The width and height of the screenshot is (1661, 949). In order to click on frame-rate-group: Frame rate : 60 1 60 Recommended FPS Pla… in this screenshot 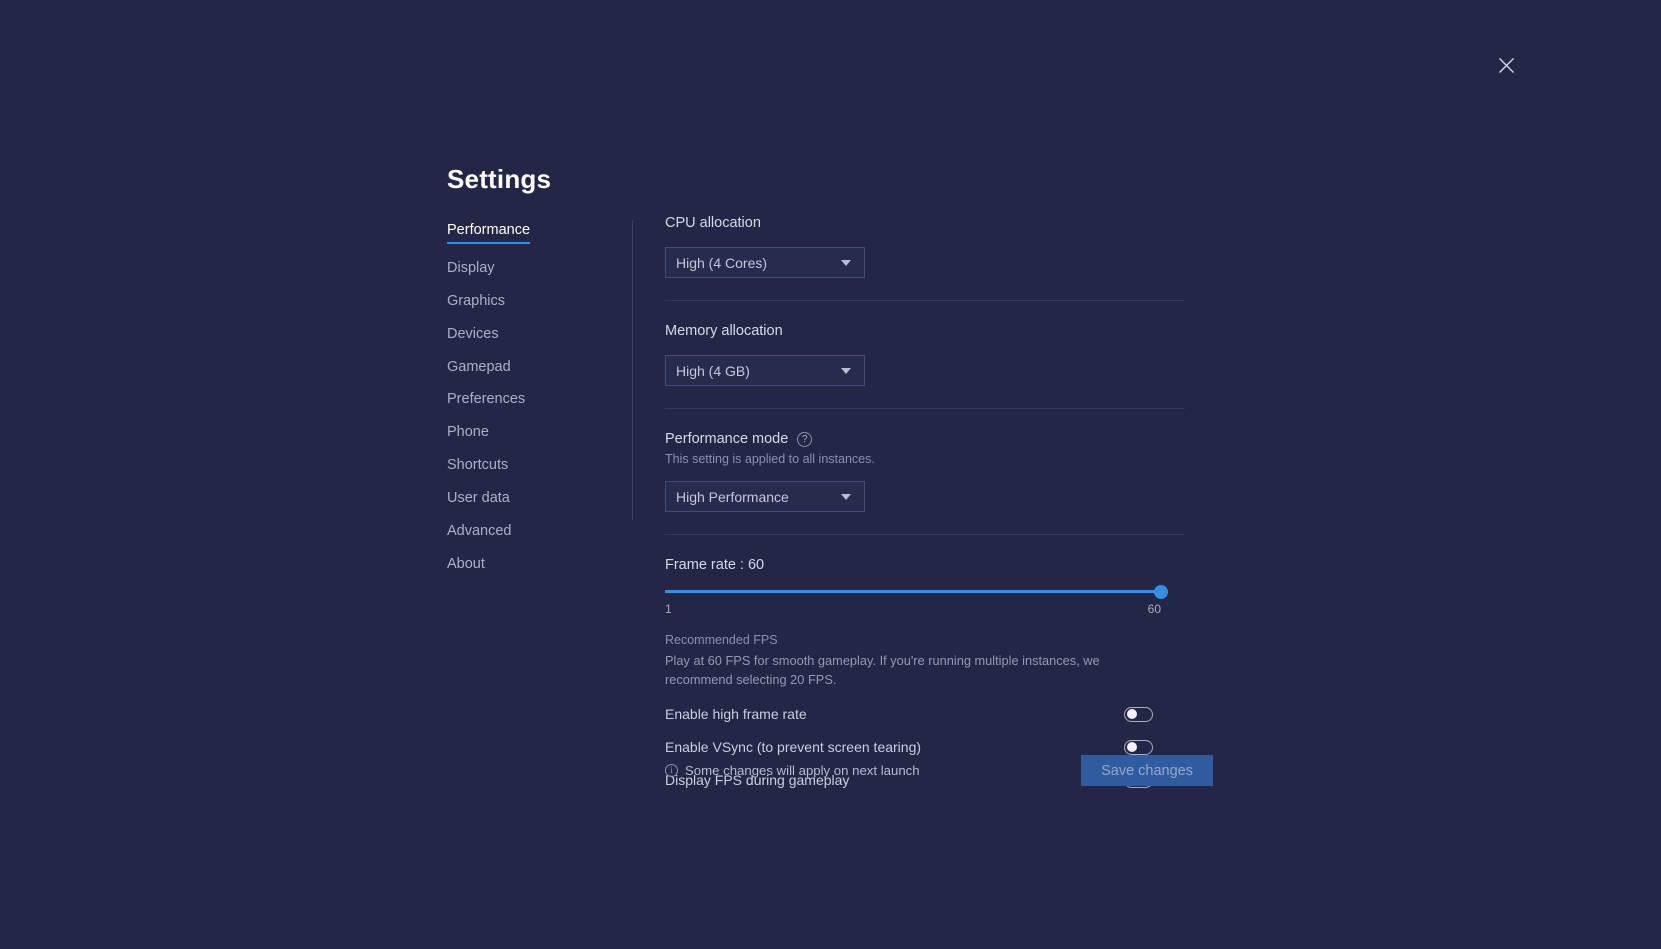, I will do `click(925, 661)`.